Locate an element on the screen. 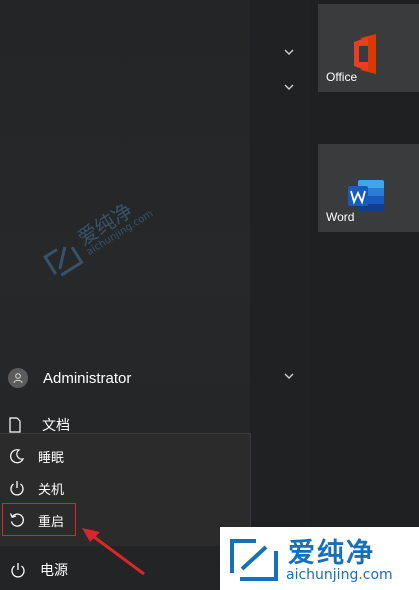  office-icon is located at coordinates (365, 54).